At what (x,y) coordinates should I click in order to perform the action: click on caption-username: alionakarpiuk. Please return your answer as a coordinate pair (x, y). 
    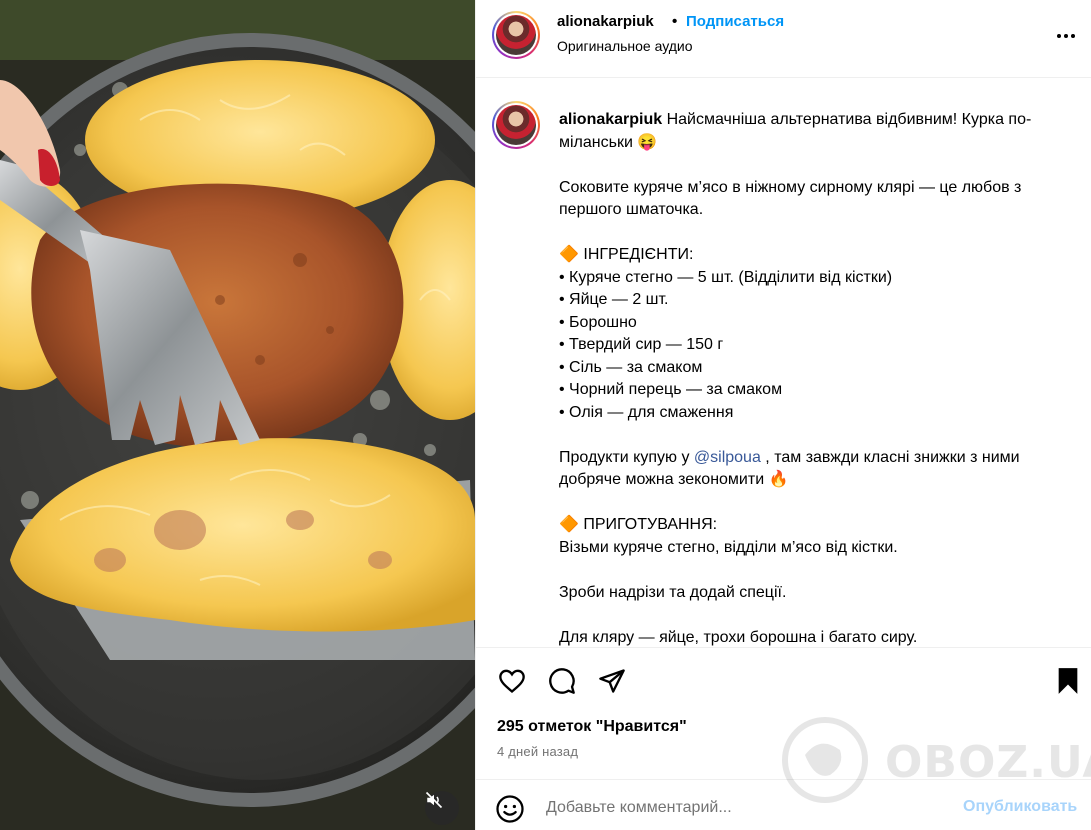
    Looking at the image, I should click on (610, 119).